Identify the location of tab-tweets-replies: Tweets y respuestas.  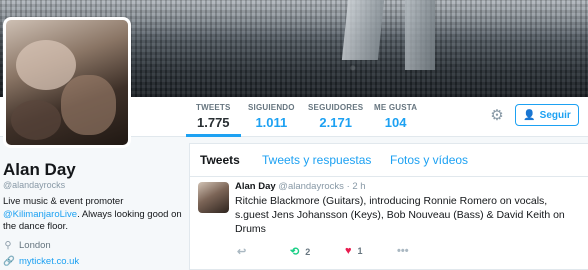
(316, 160).